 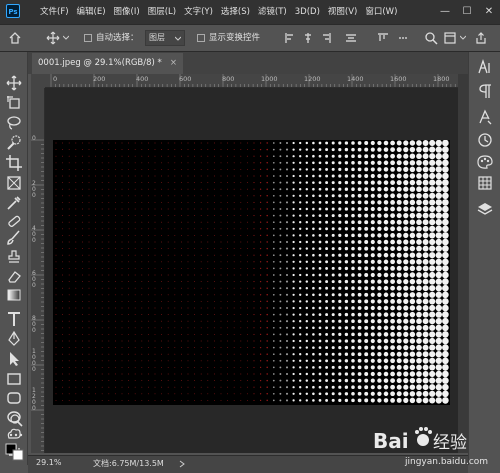 What do you see at coordinates (14, 143) in the screenshot?
I see `quick-select-tool` at bounding box center [14, 143].